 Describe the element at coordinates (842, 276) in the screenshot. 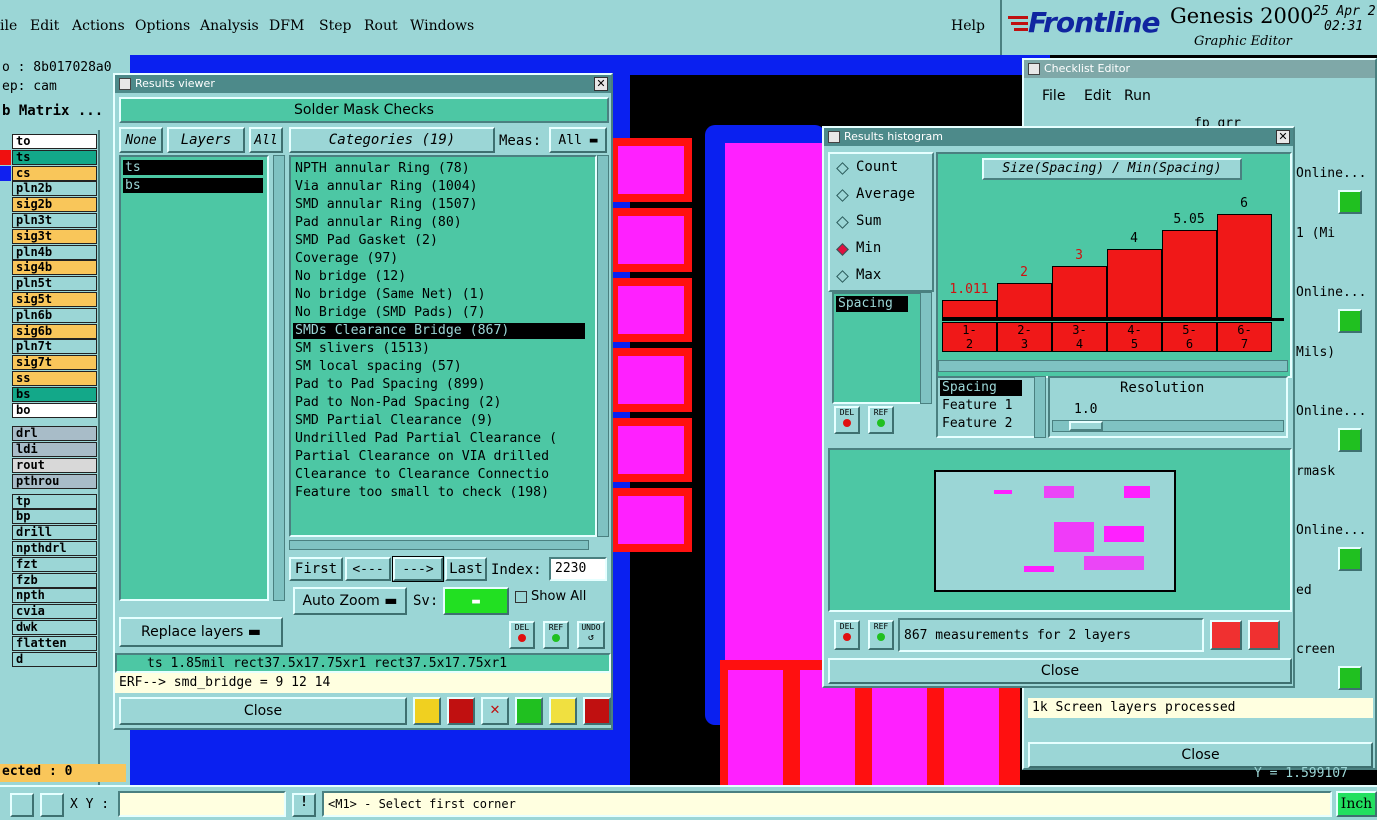

I see `mode-radio-max` at that location.